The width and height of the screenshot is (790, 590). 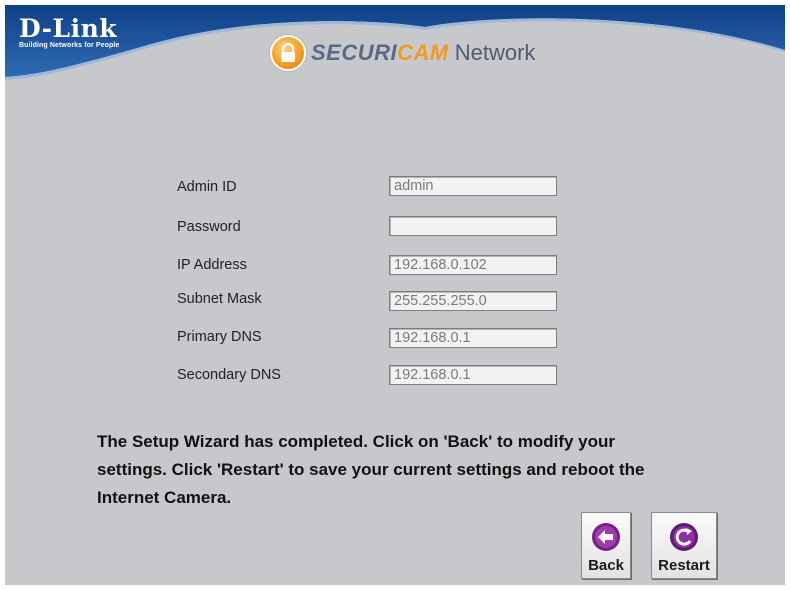 I want to click on restart-button-label: Restart, so click(x=684, y=565).